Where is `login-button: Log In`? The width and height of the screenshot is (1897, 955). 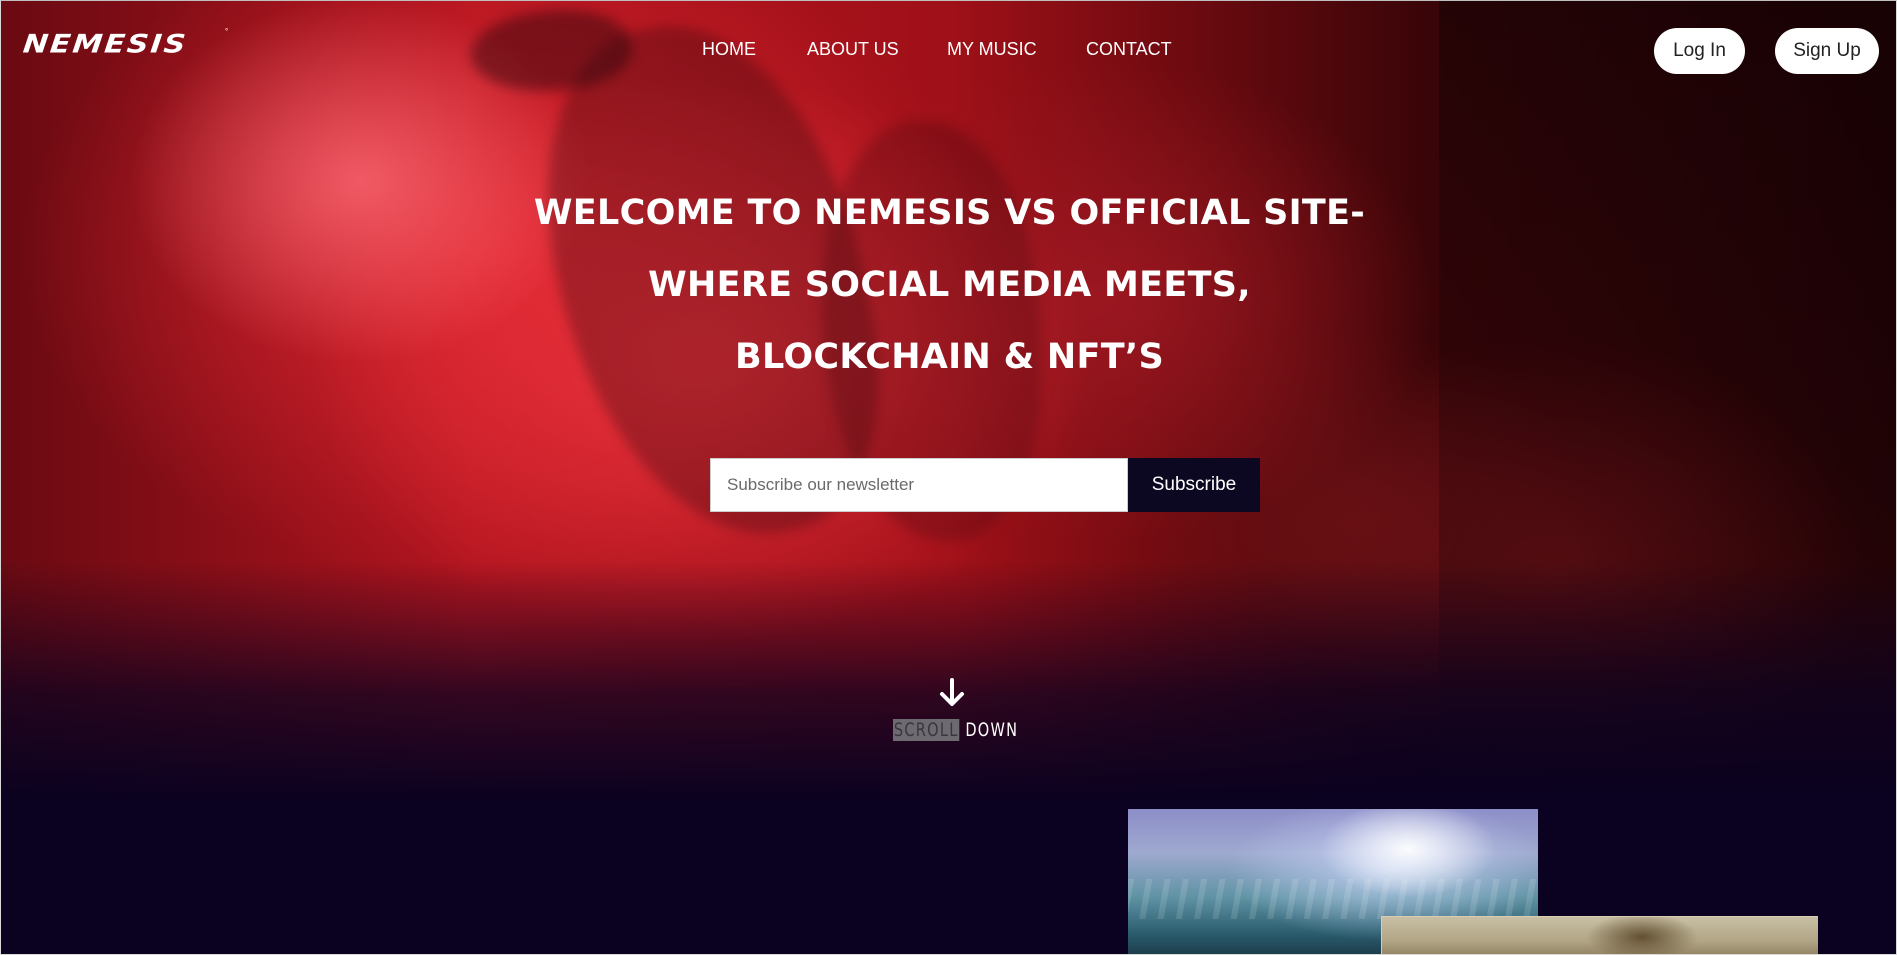 login-button: Log In is located at coordinates (1699, 51).